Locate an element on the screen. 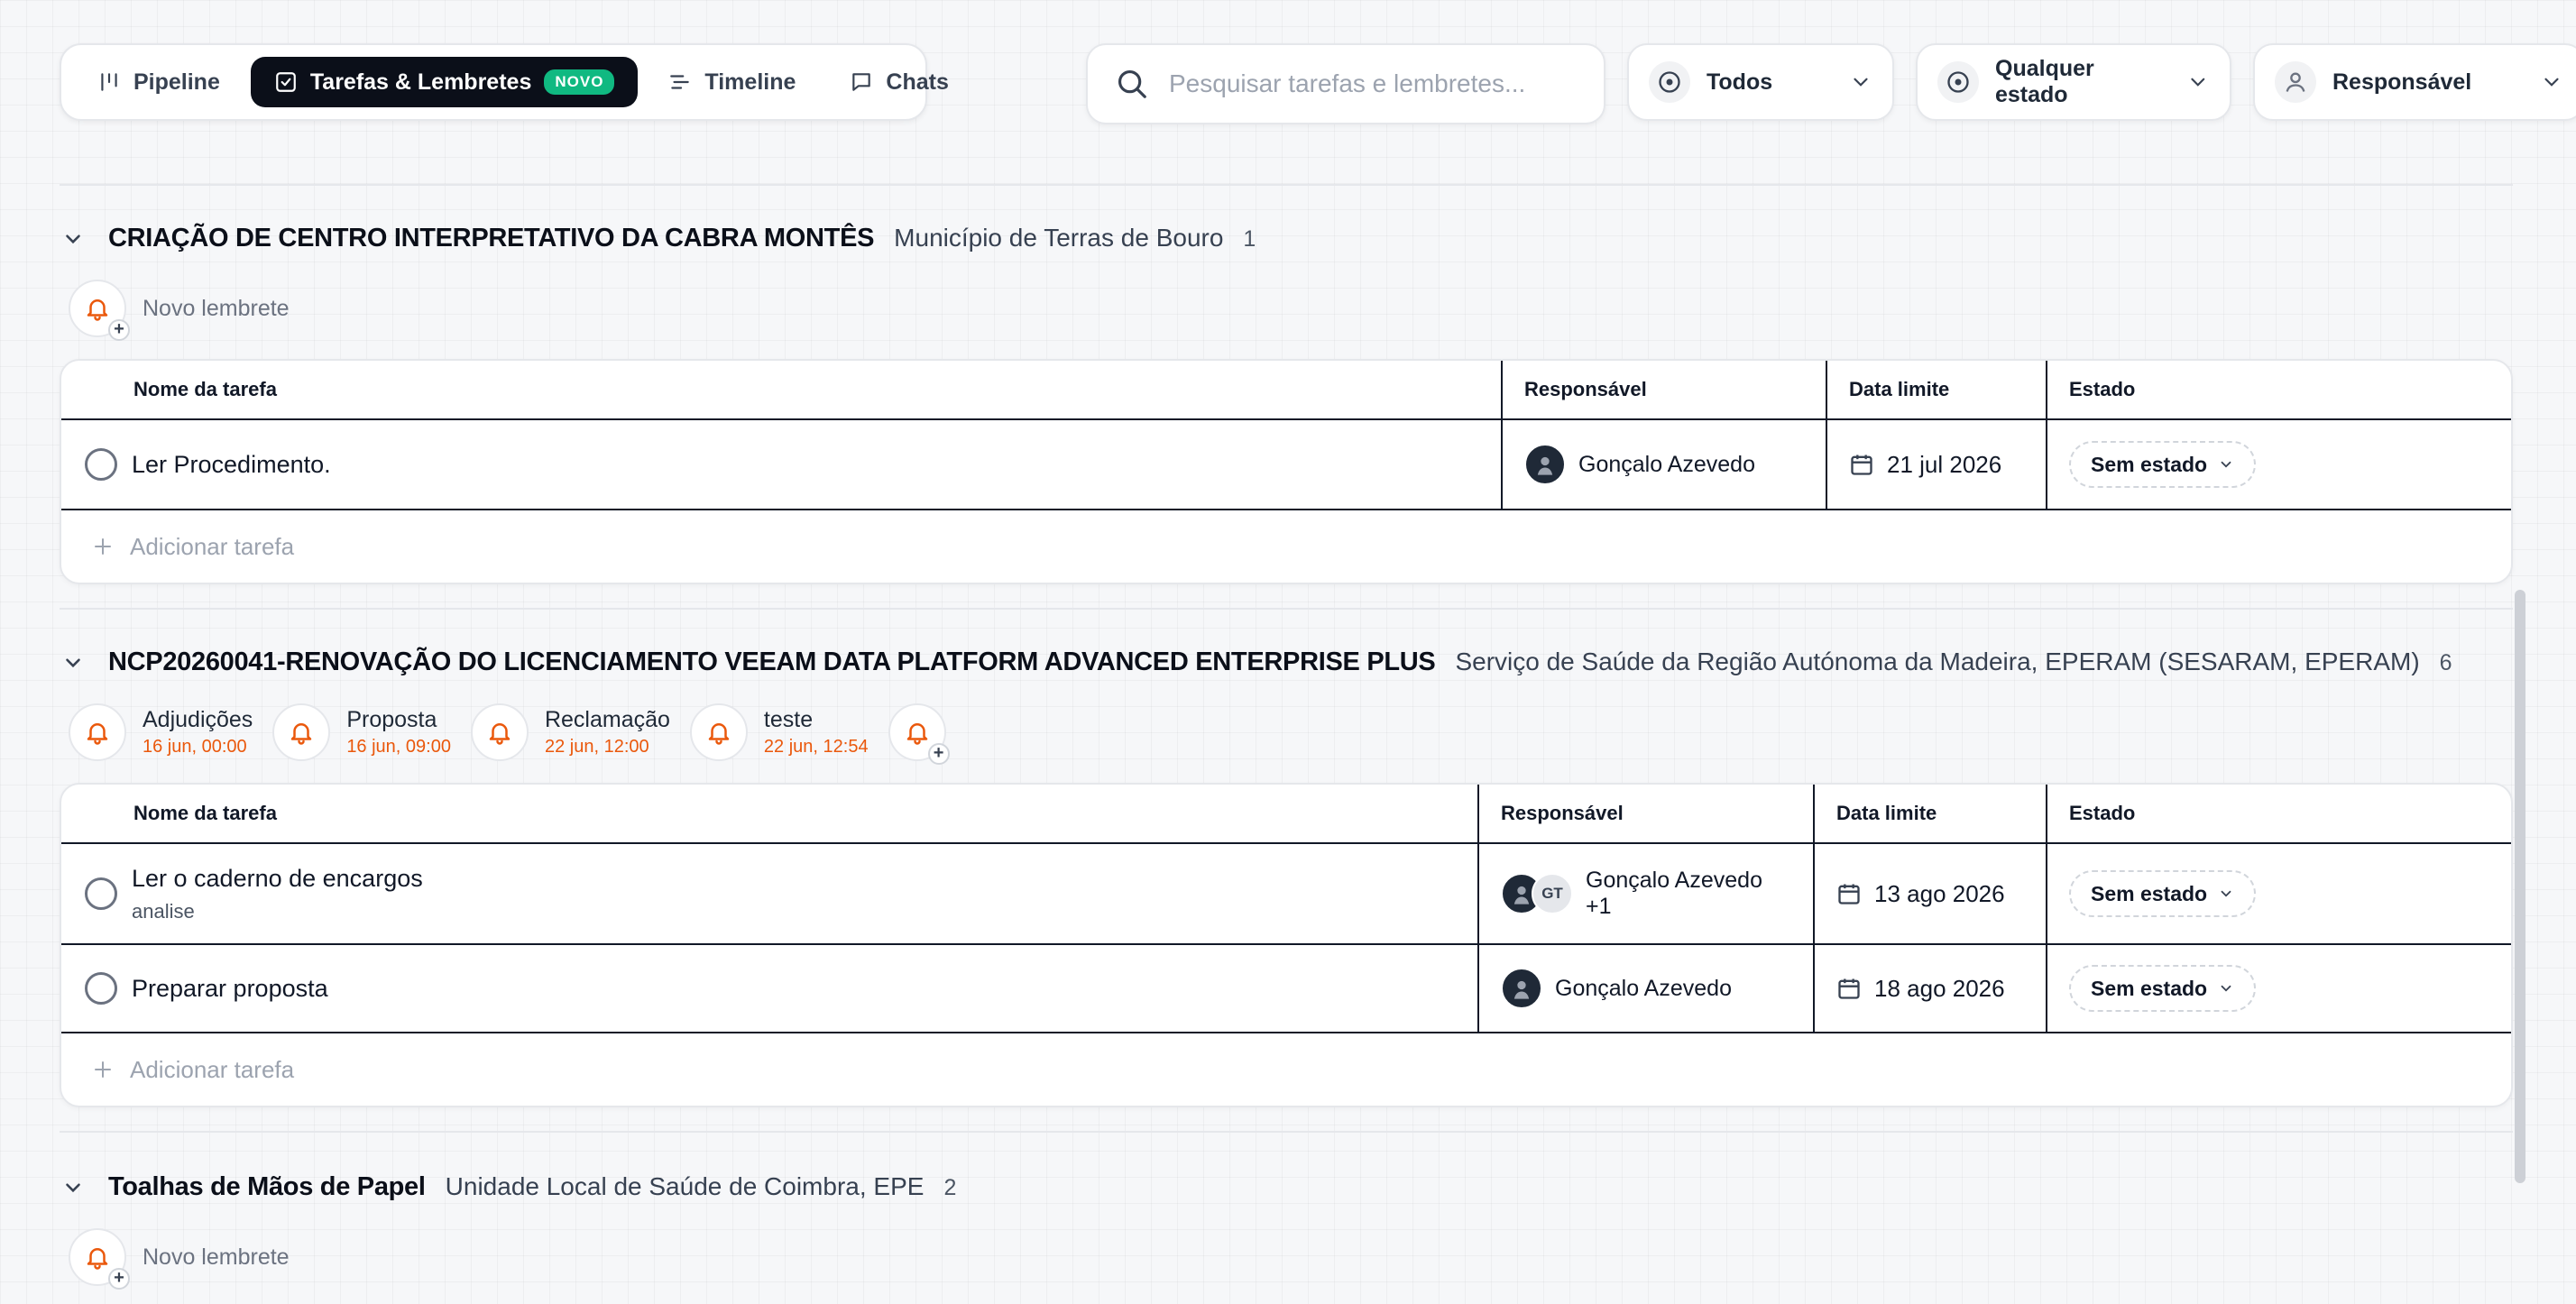 This screenshot has width=2576, height=1304. reminder-date: 22 jun, 12:00 is located at coordinates (596, 747).